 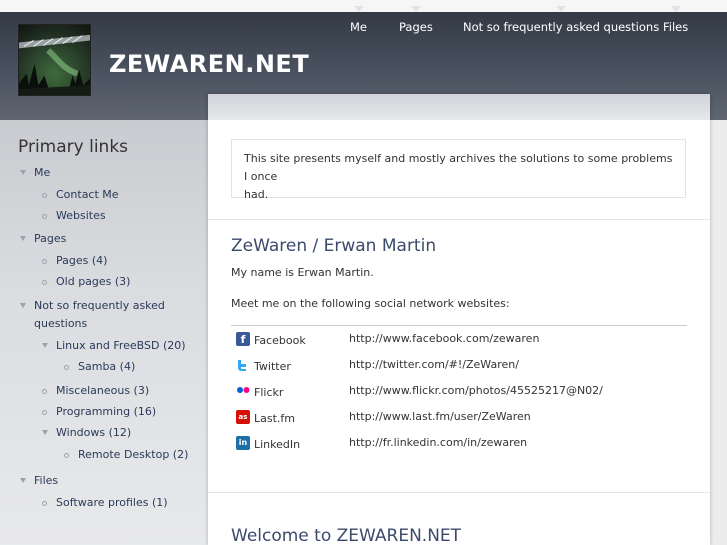 What do you see at coordinates (92, 315) in the screenshot?
I see `sidebar-item-faq: Not so frequently asked questions` at bounding box center [92, 315].